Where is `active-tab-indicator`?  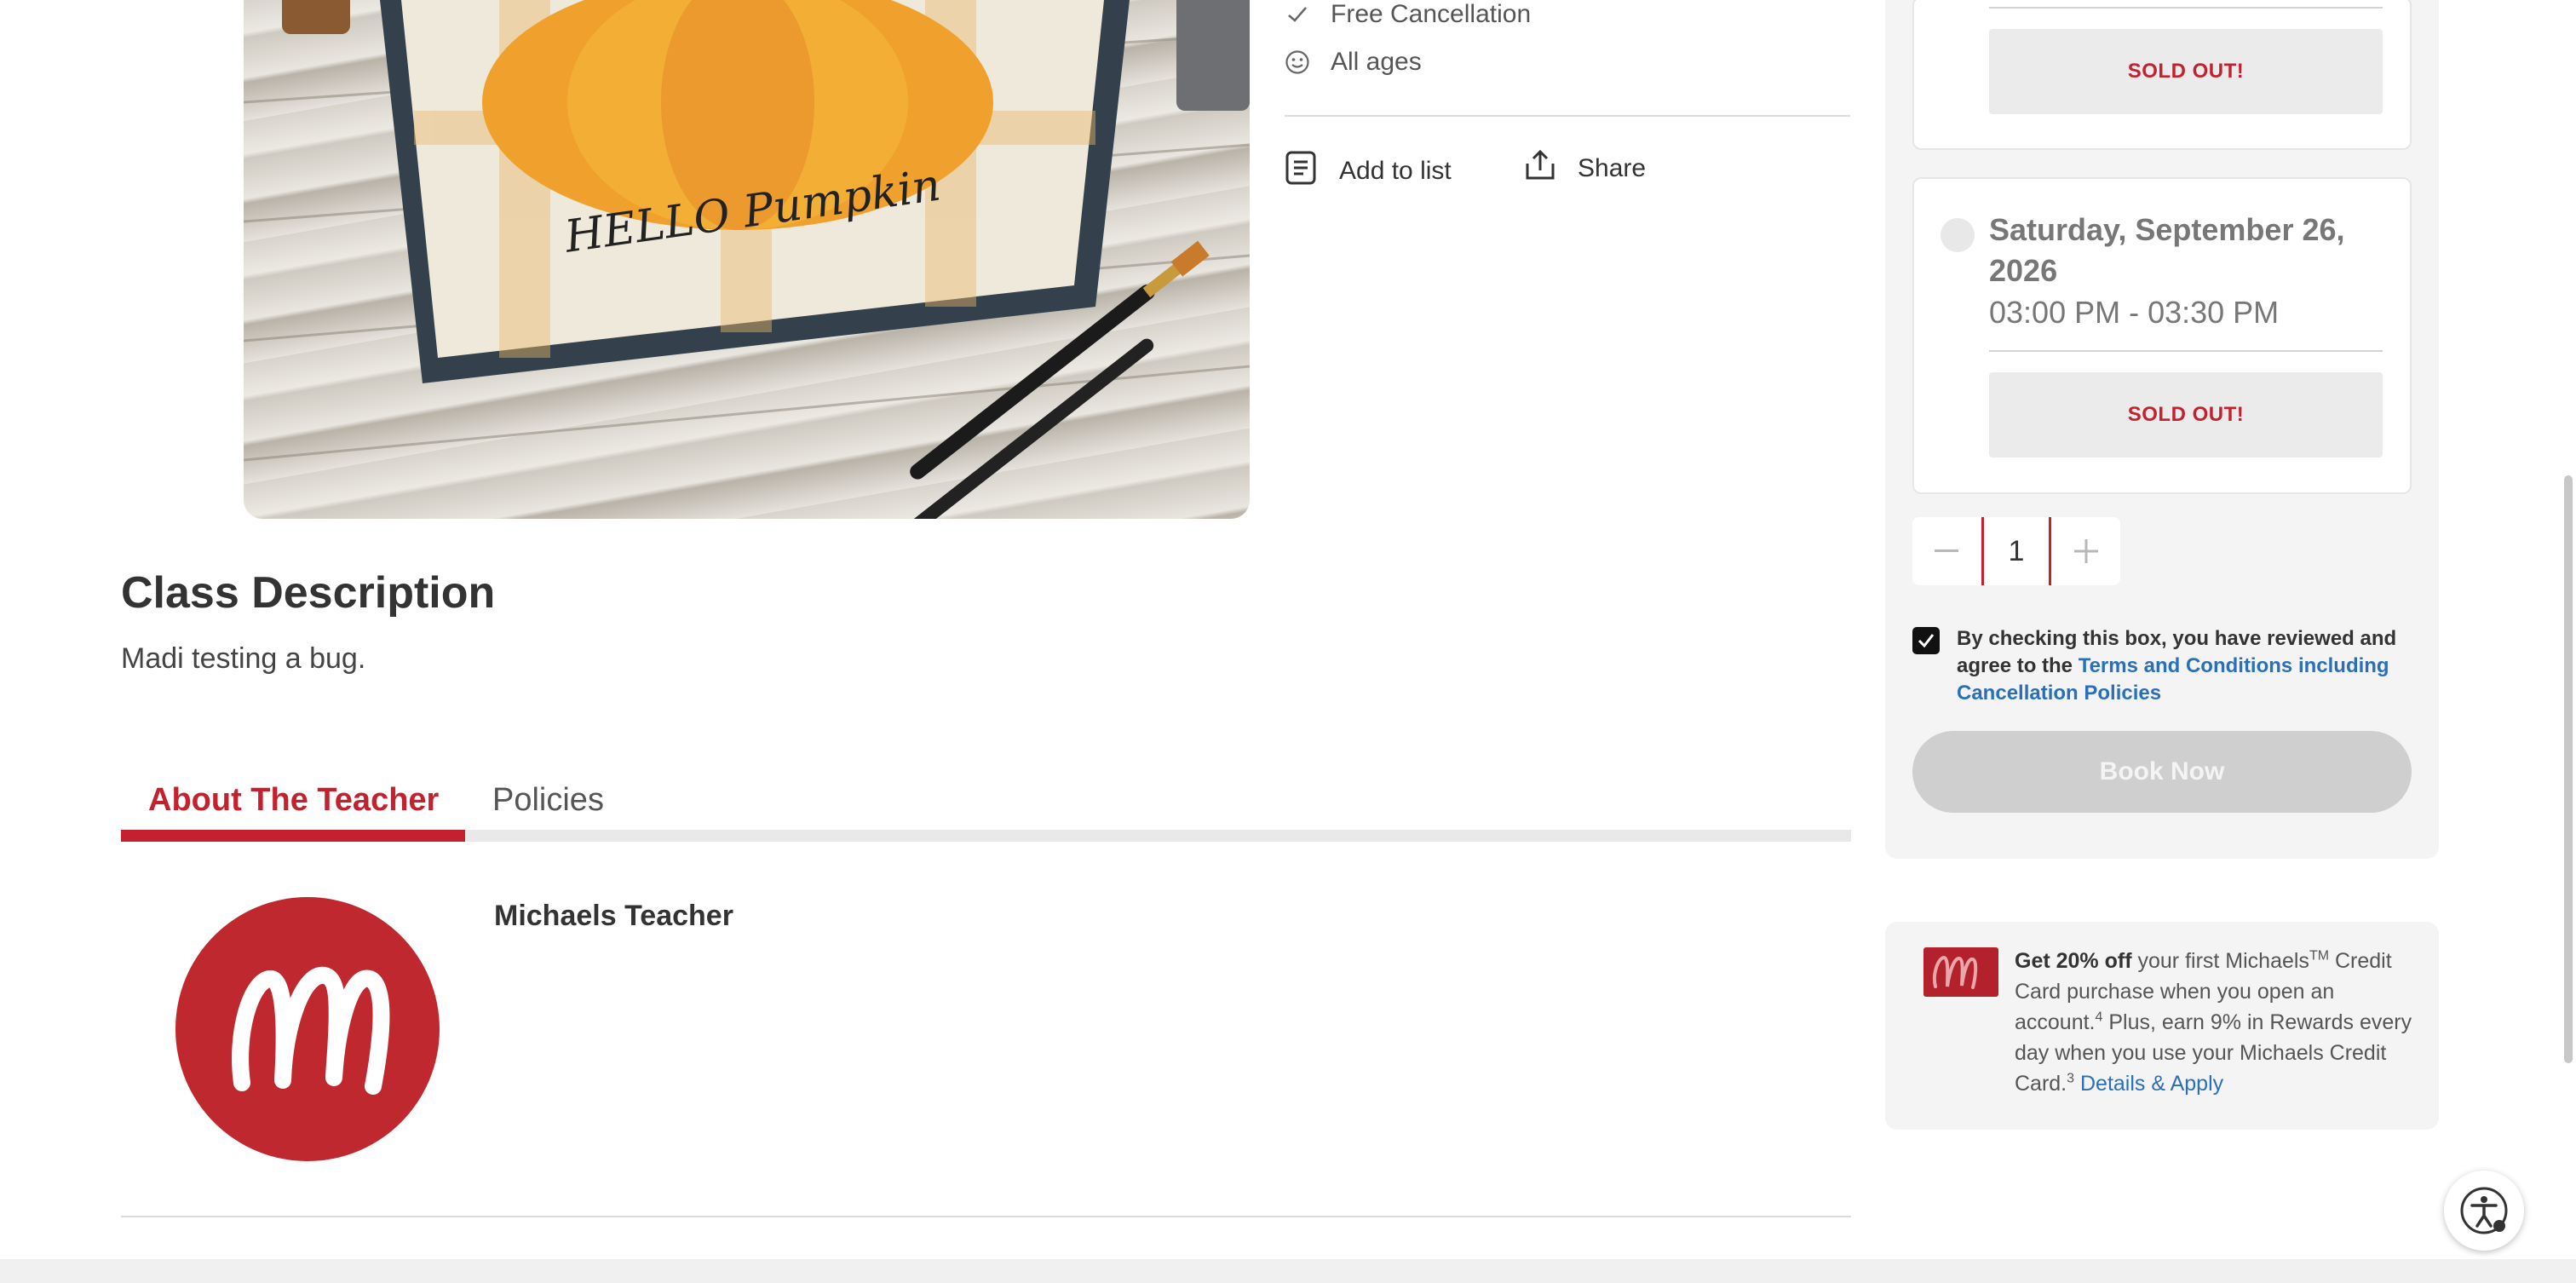 active-tab-indicator is located at coordinates (293, 836).